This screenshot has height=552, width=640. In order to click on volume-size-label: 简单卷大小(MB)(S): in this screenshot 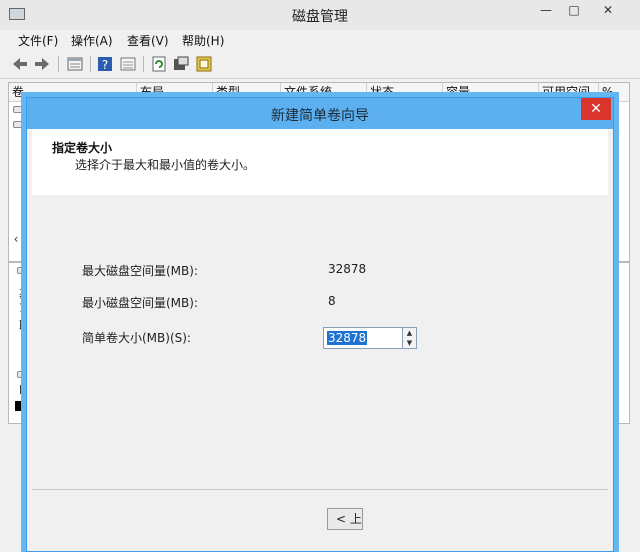, I will do `click(136, 338)`.